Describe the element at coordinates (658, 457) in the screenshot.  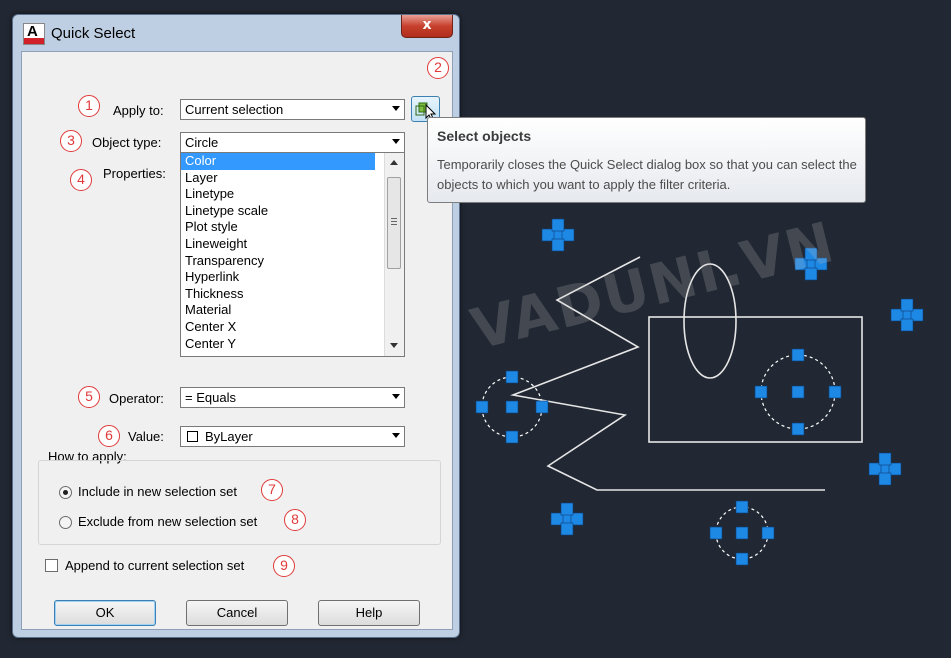
I see `selected-circles` at that location.